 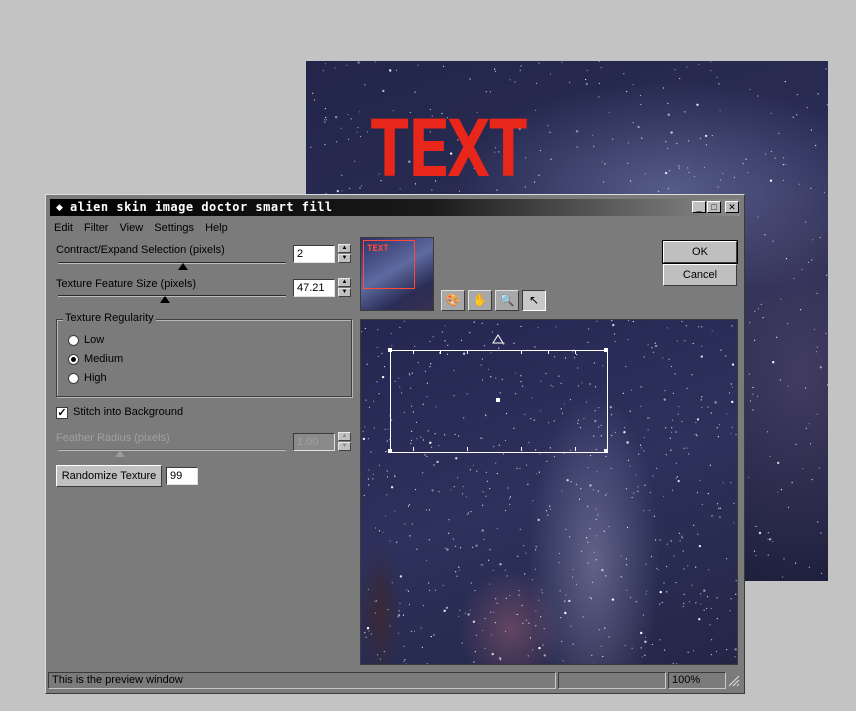 I want to click on selection-handle-sw, so click(x=390, y=451).